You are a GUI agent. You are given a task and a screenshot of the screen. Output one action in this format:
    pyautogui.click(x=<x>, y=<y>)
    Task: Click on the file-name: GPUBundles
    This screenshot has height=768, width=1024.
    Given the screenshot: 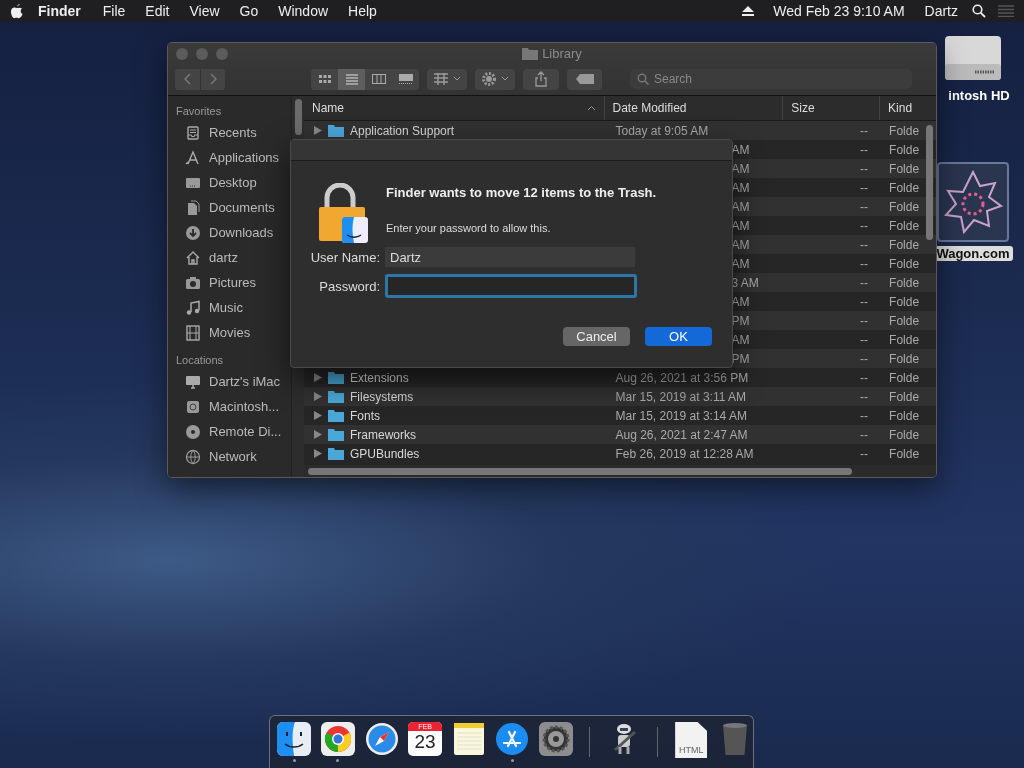 What is the action you would take?
    pyautogui.click(x=385, y=453)
    